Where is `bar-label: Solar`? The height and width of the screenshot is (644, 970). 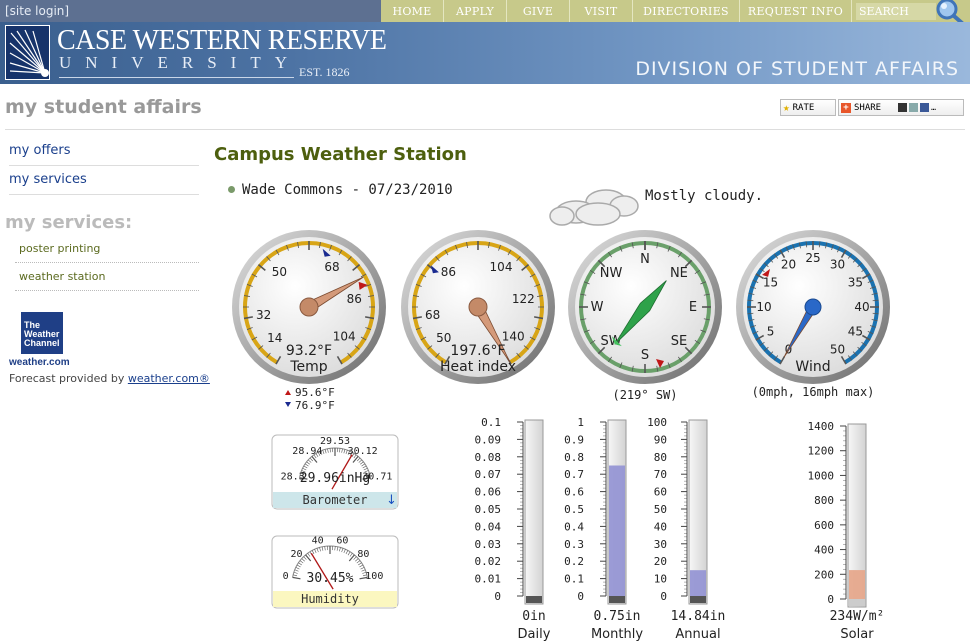
bar-label: Solar is located at coordinates (857, 634).